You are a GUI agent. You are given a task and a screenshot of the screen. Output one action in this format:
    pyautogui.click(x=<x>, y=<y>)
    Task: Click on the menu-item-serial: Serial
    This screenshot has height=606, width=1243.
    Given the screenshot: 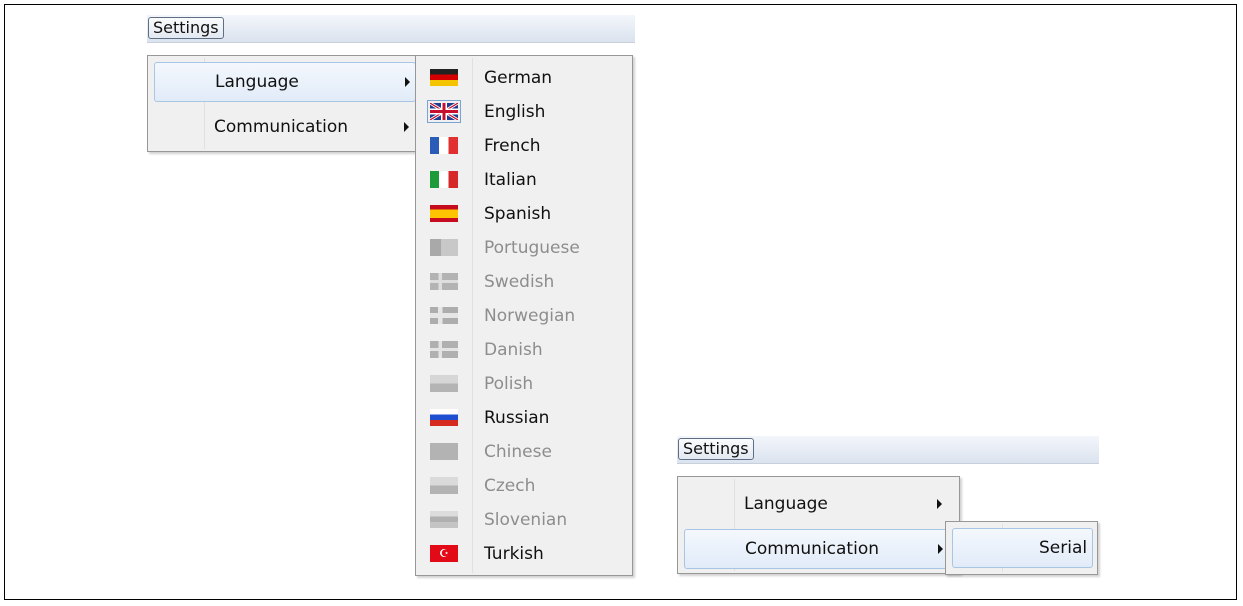 What is the action you would take?
    pyautogui.click(x=1022, y=548)
    